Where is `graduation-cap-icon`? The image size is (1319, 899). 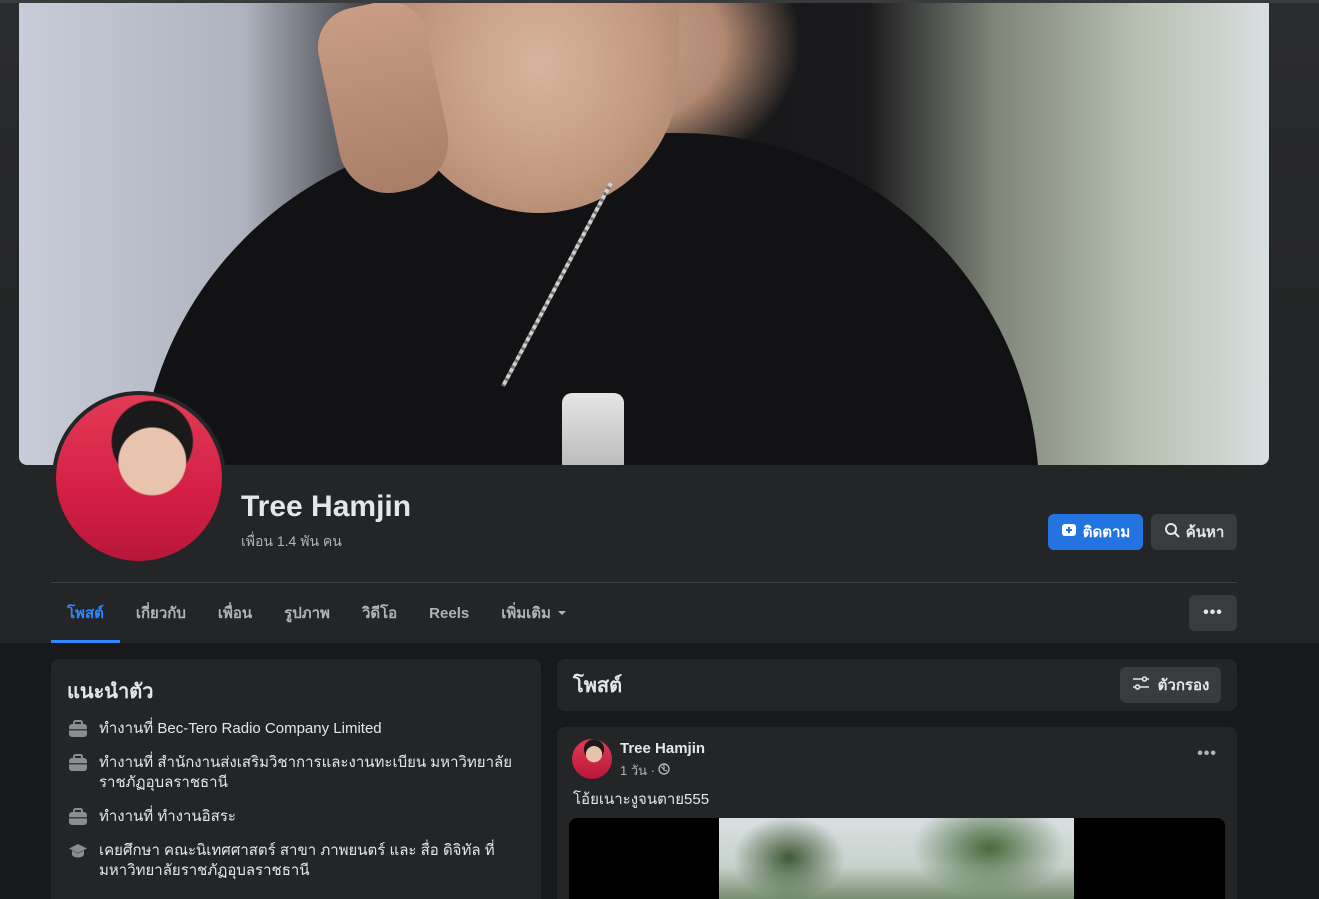 graduation-cap-icon is located at coordinates (78, 851).